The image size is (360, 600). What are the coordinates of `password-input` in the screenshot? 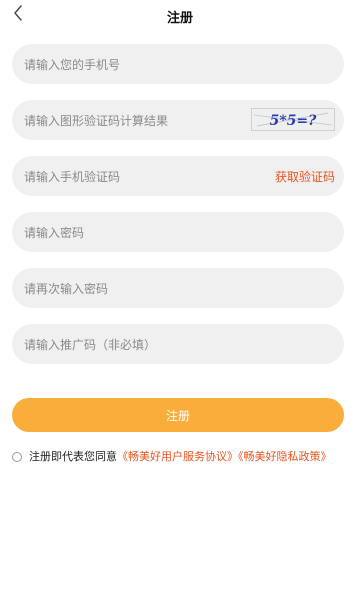 It's located at (134, 233).